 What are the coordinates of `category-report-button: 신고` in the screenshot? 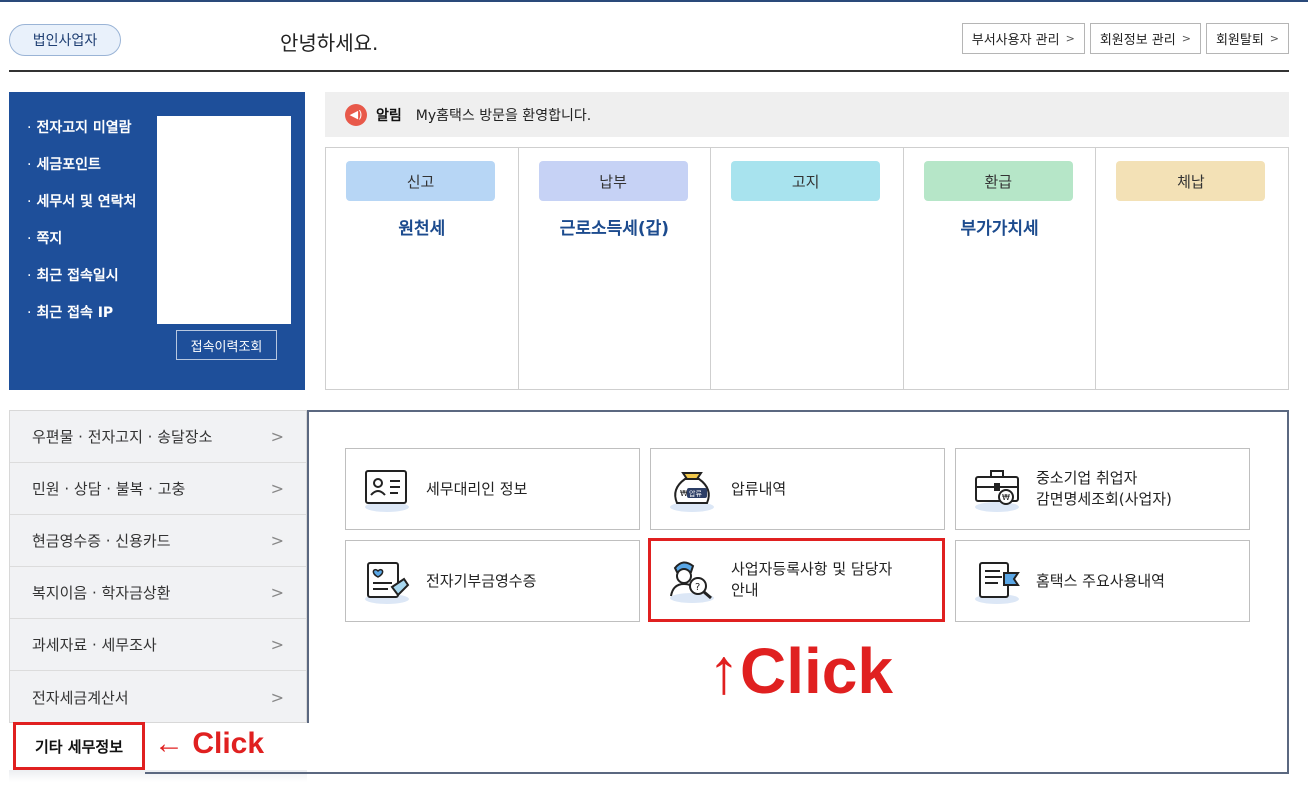 It's located at (420, 181).